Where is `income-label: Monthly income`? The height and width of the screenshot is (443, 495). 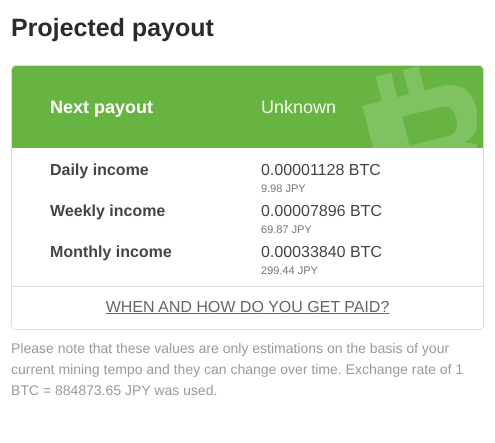 income-label: Monthly income is located at coordinates (111, 253).